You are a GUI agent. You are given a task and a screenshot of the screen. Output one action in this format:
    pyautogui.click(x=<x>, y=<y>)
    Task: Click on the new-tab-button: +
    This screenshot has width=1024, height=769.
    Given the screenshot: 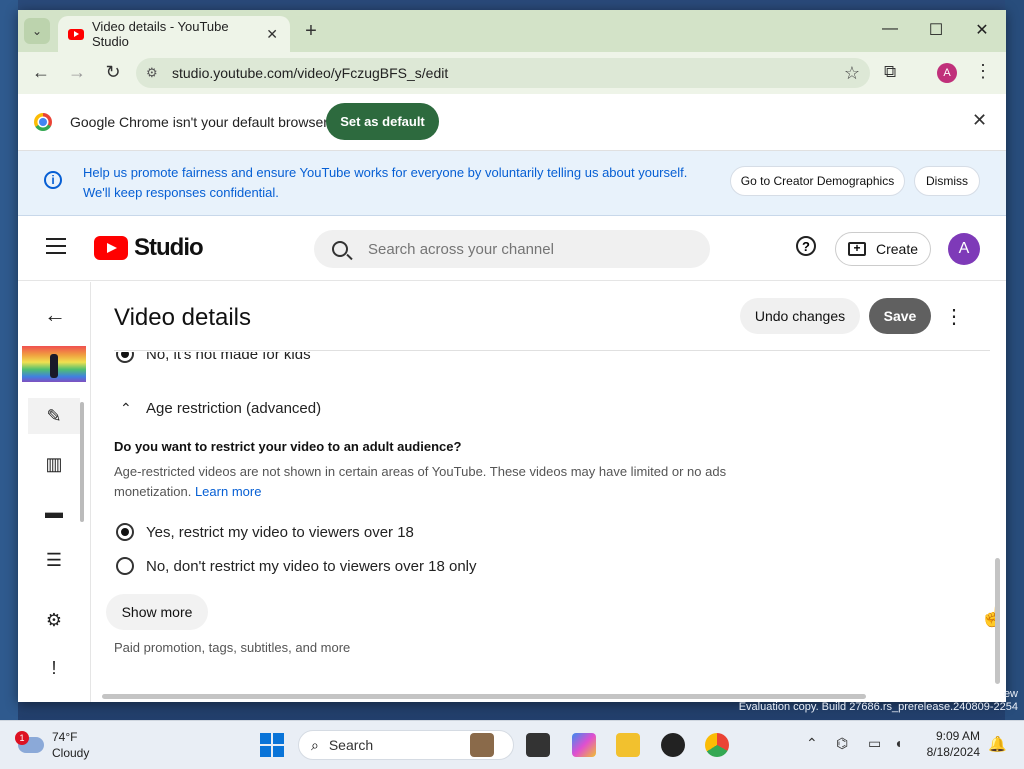 What is the action you would take?
    pyautogui.click(x=311, y=31)
    